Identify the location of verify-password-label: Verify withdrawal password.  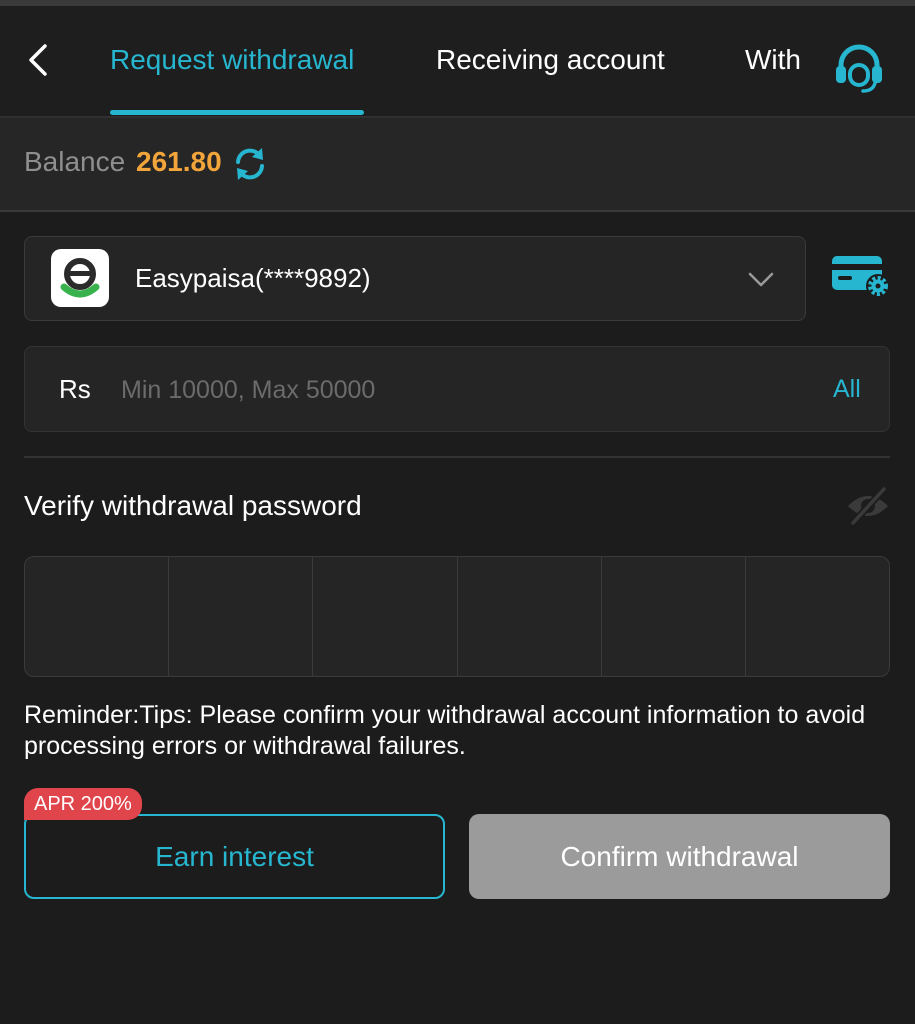
(193, 505).